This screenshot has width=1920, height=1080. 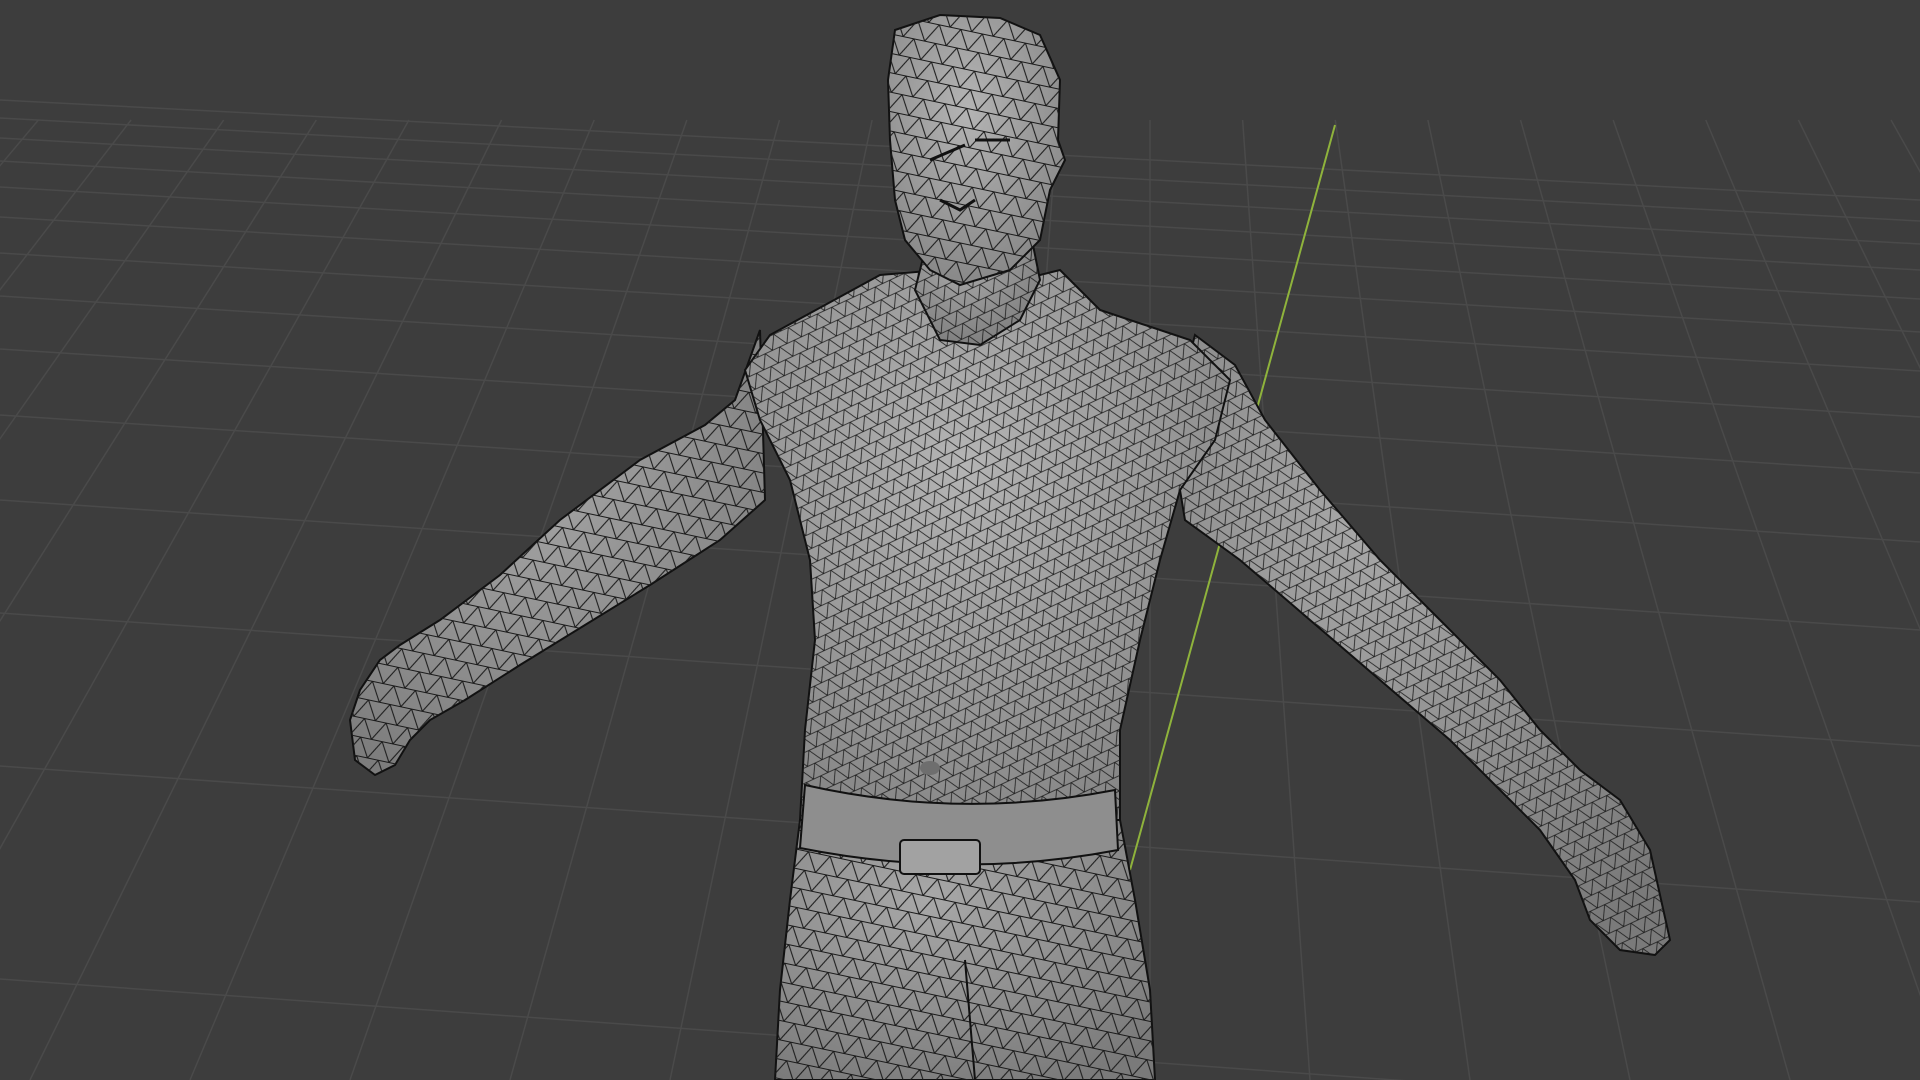 What do you see at coordinates (940, 857) in the screenshot?
I see `belt-buckle` at bounding box center [940, 857].